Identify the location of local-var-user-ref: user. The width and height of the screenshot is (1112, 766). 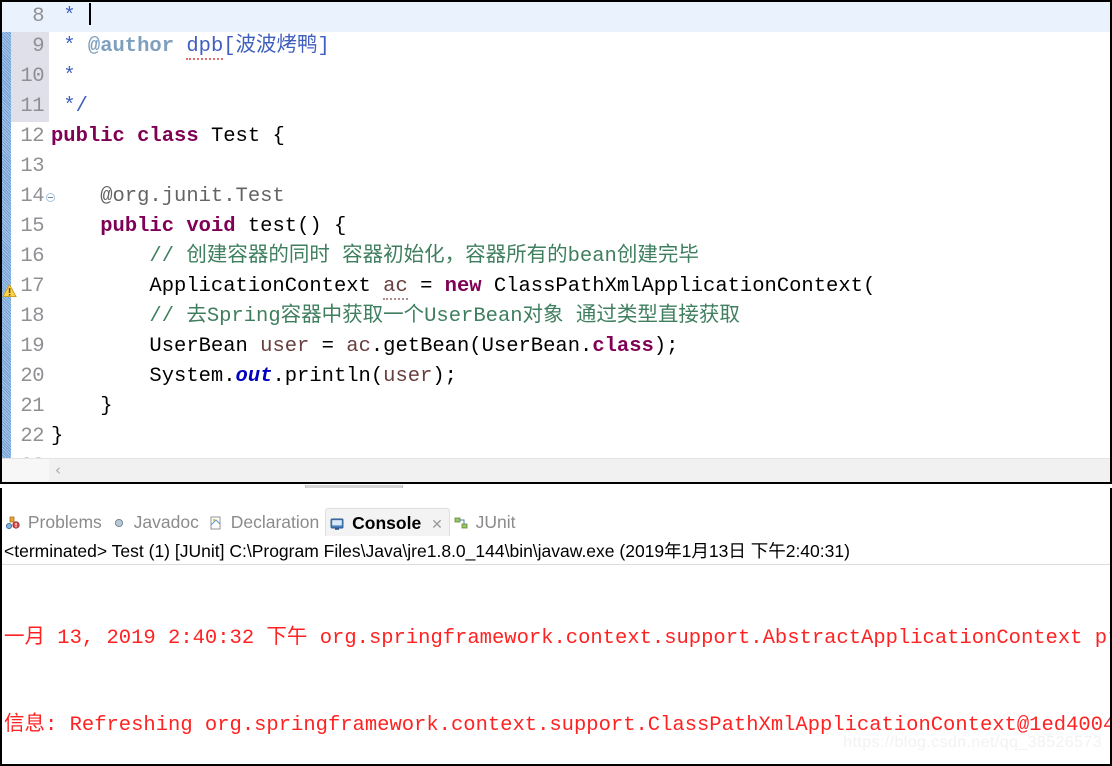
(408, 376).